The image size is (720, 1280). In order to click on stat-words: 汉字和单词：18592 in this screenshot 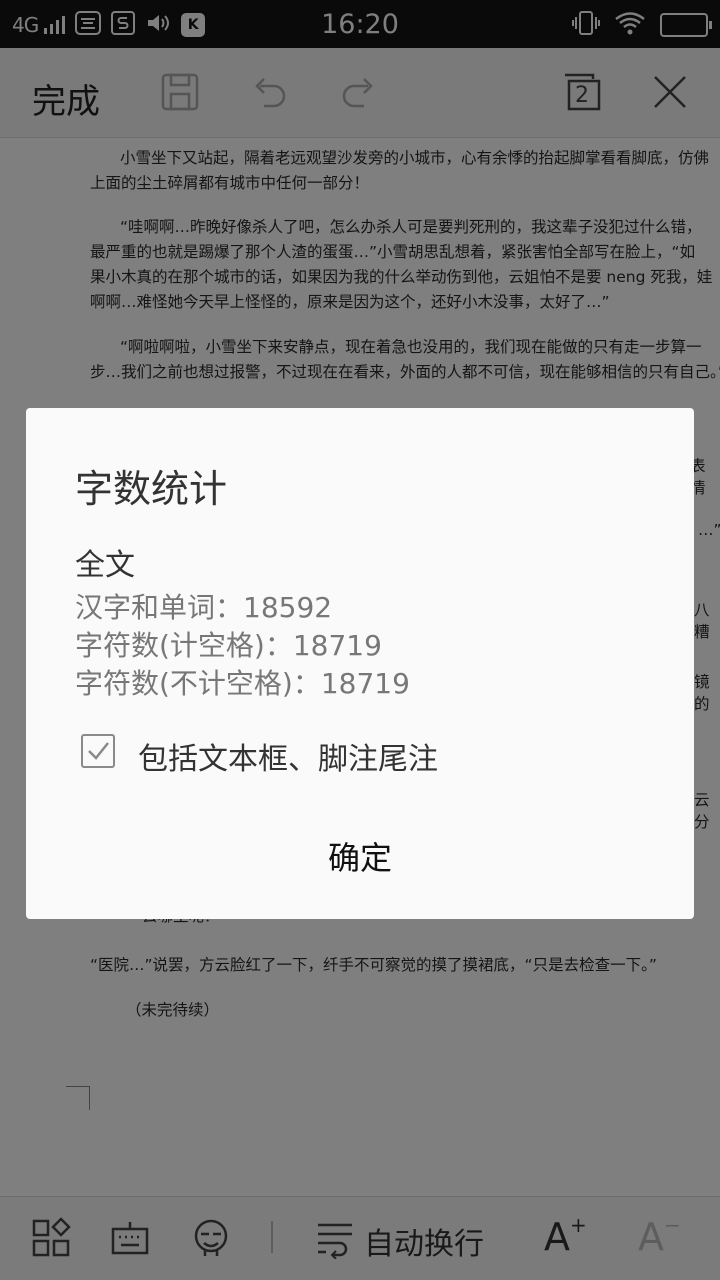, I will do `click(203, 606)`.